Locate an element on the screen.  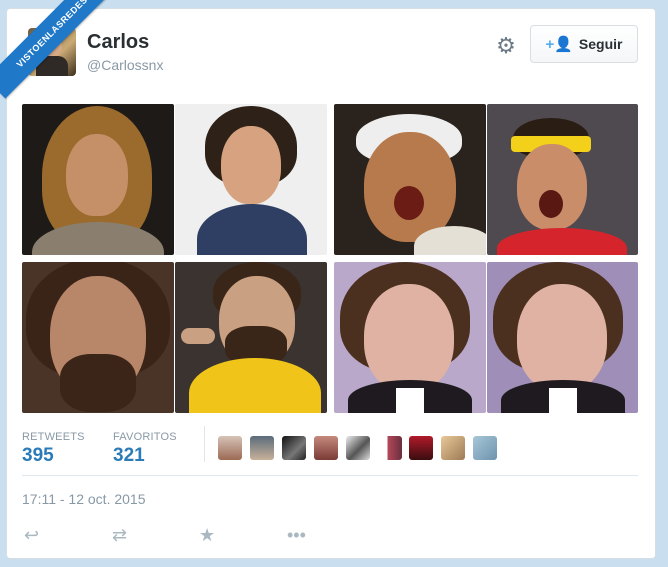
retweet-icon: ⇄ is located at coordinates (119, 535).